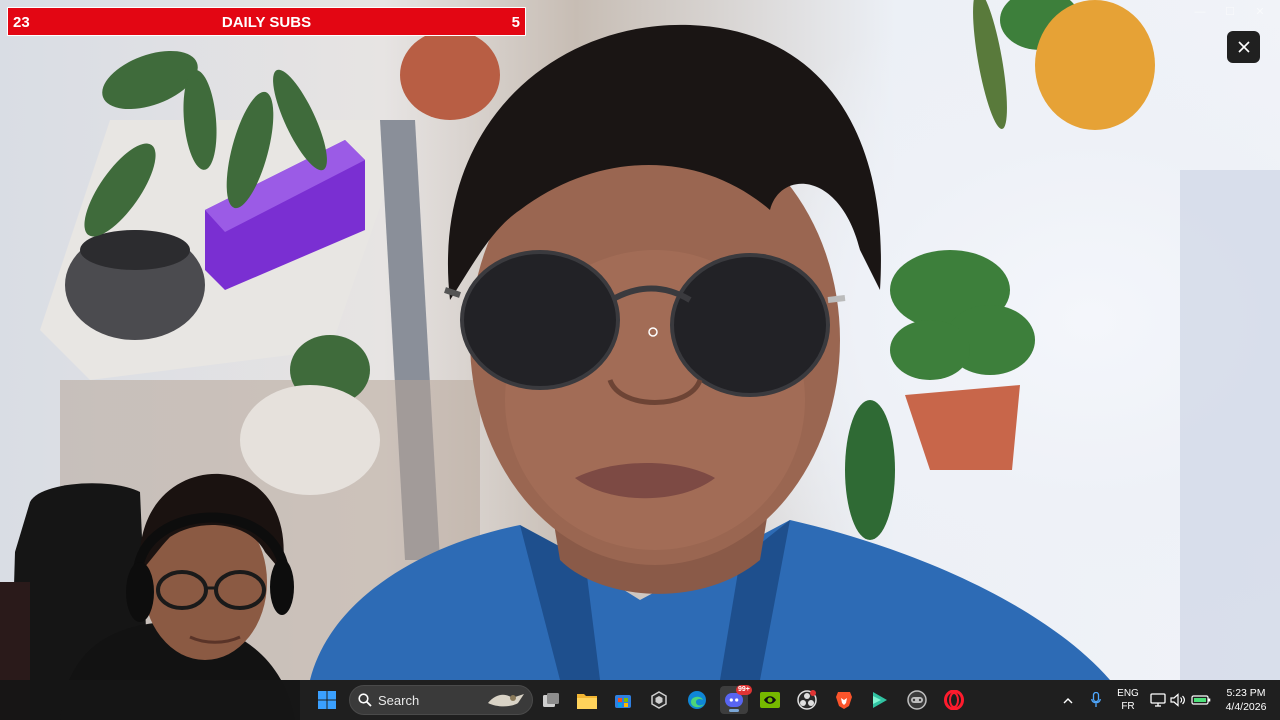 This screenshot has width=1280, height=720. I want to click on task-view-button, so click(551, 700).